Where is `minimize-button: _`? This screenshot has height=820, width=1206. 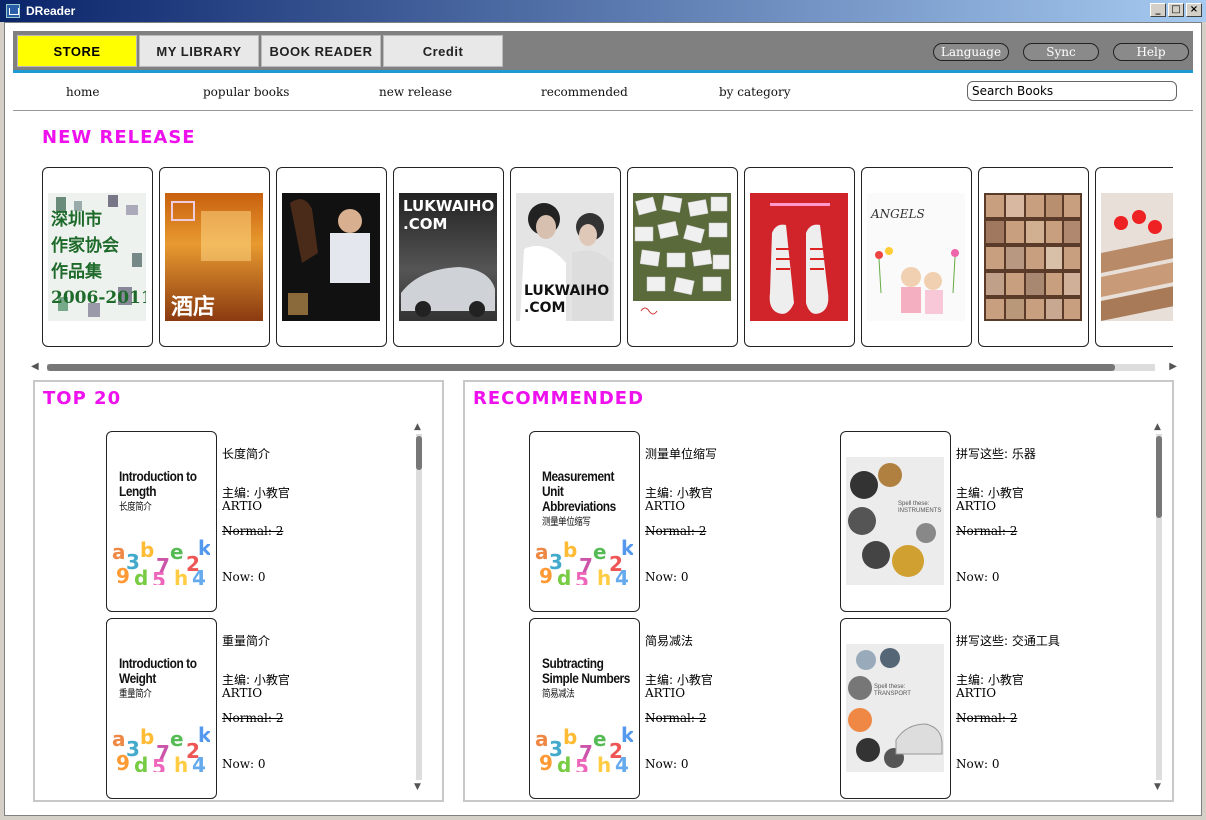 minimize-button: _ is located at coordinates (1158, 10).